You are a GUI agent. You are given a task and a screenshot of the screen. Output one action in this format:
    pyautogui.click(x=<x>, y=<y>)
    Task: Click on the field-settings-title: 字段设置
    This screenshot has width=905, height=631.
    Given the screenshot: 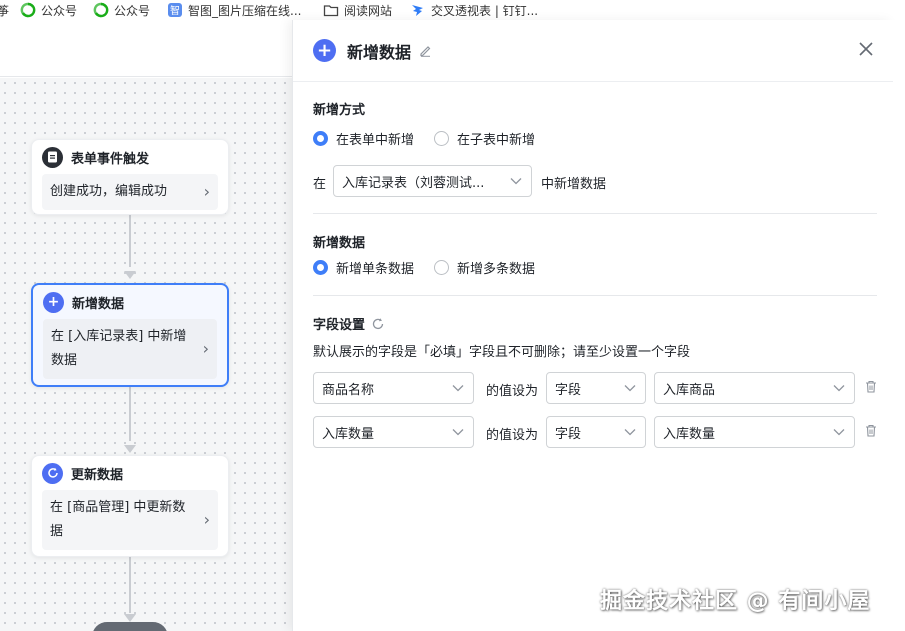 What is the action you would take?
    pyautogui.click(x=339, y=325)
    